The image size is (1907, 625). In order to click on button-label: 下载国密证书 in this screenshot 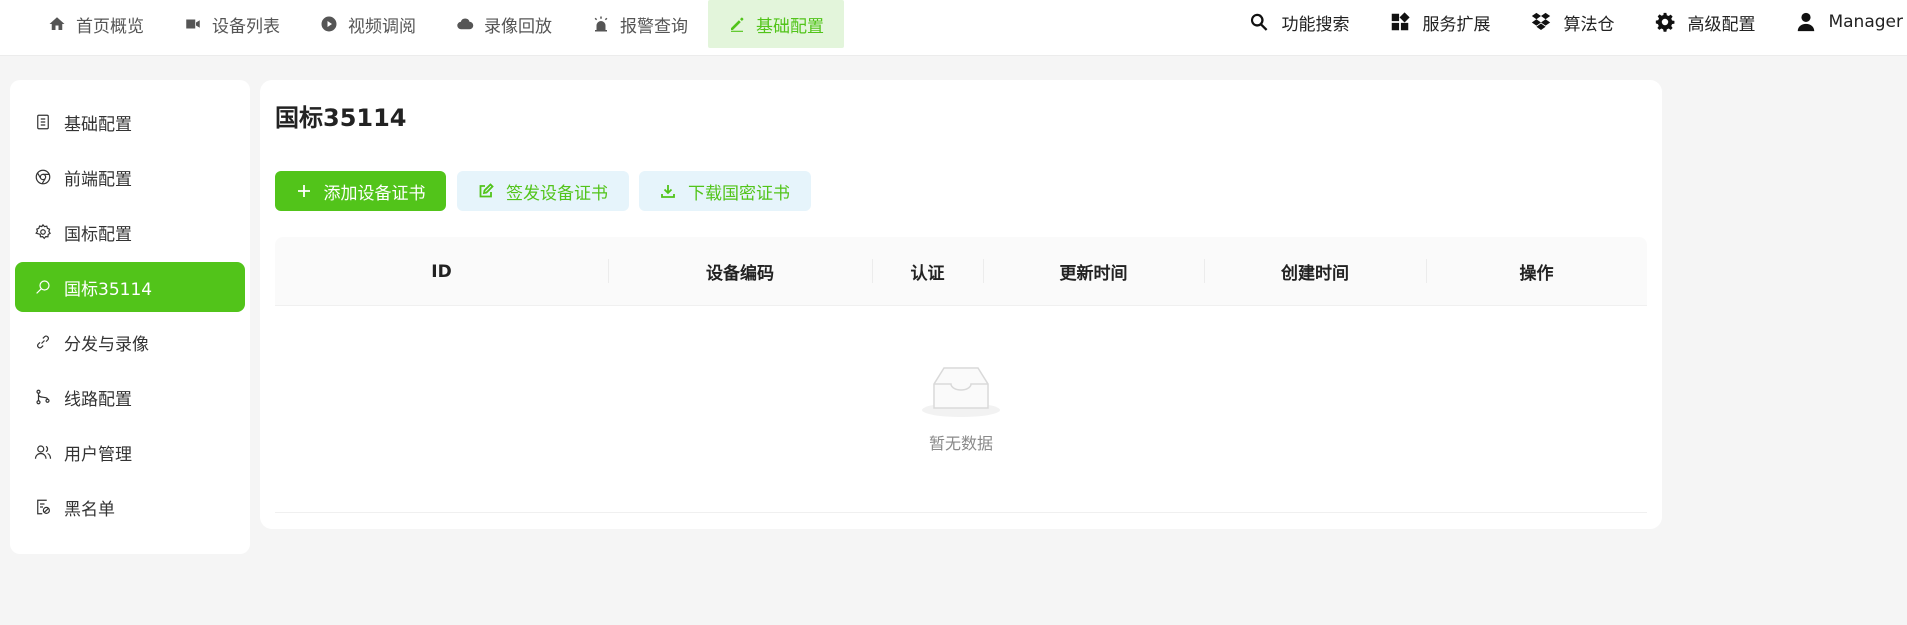, I will do `click(739, 193)`.